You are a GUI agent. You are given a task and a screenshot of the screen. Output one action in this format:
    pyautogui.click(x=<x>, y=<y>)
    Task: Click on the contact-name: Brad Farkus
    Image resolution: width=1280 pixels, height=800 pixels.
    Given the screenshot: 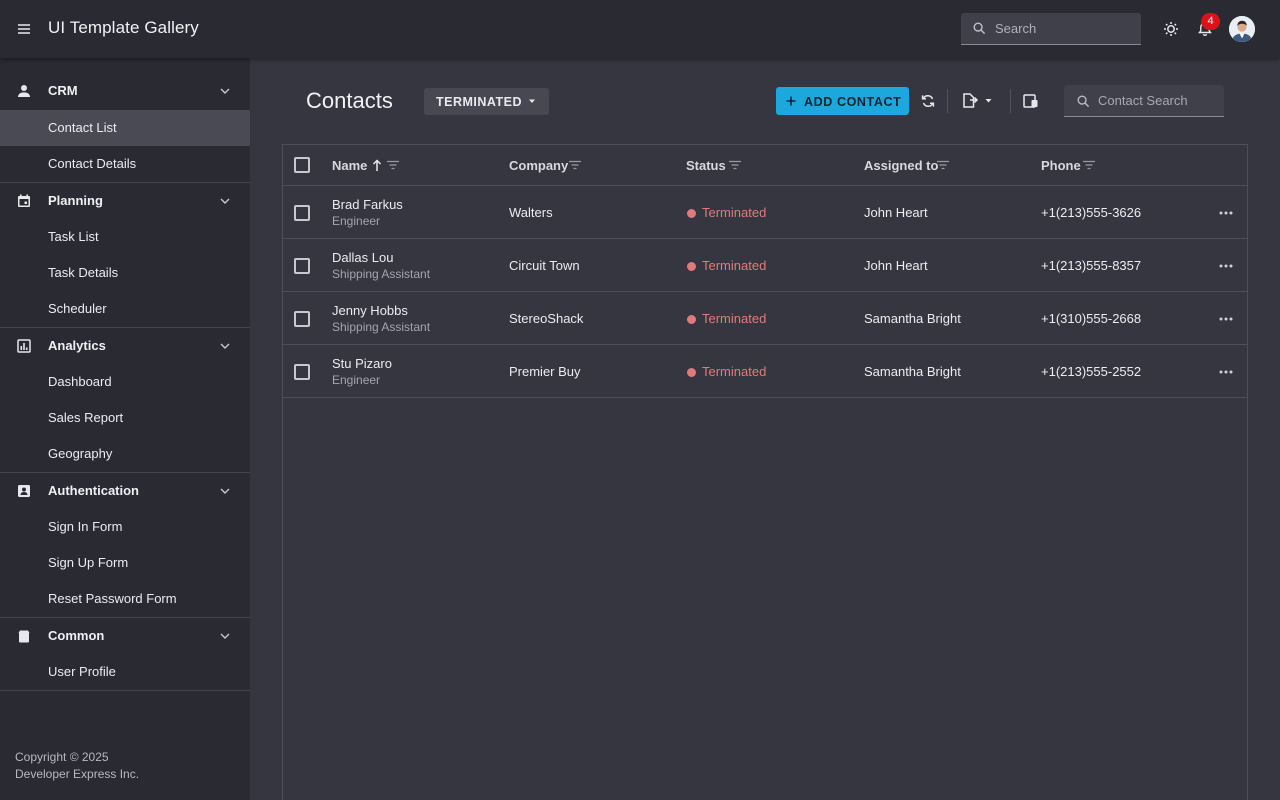 What is the action you would take?
    pyautogui.click(x=367, y=204)
    